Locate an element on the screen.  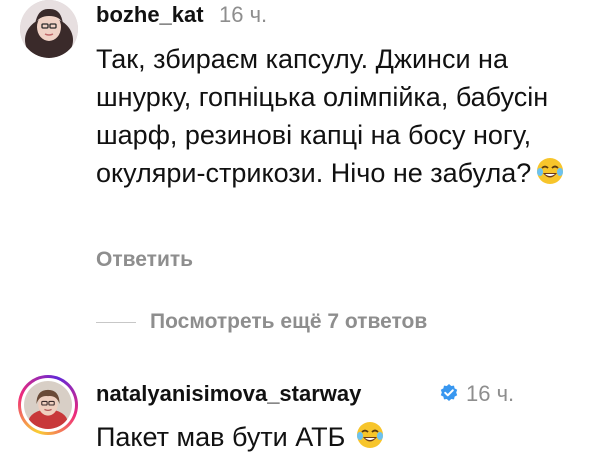
avatar is located at coordinates (49, 29).